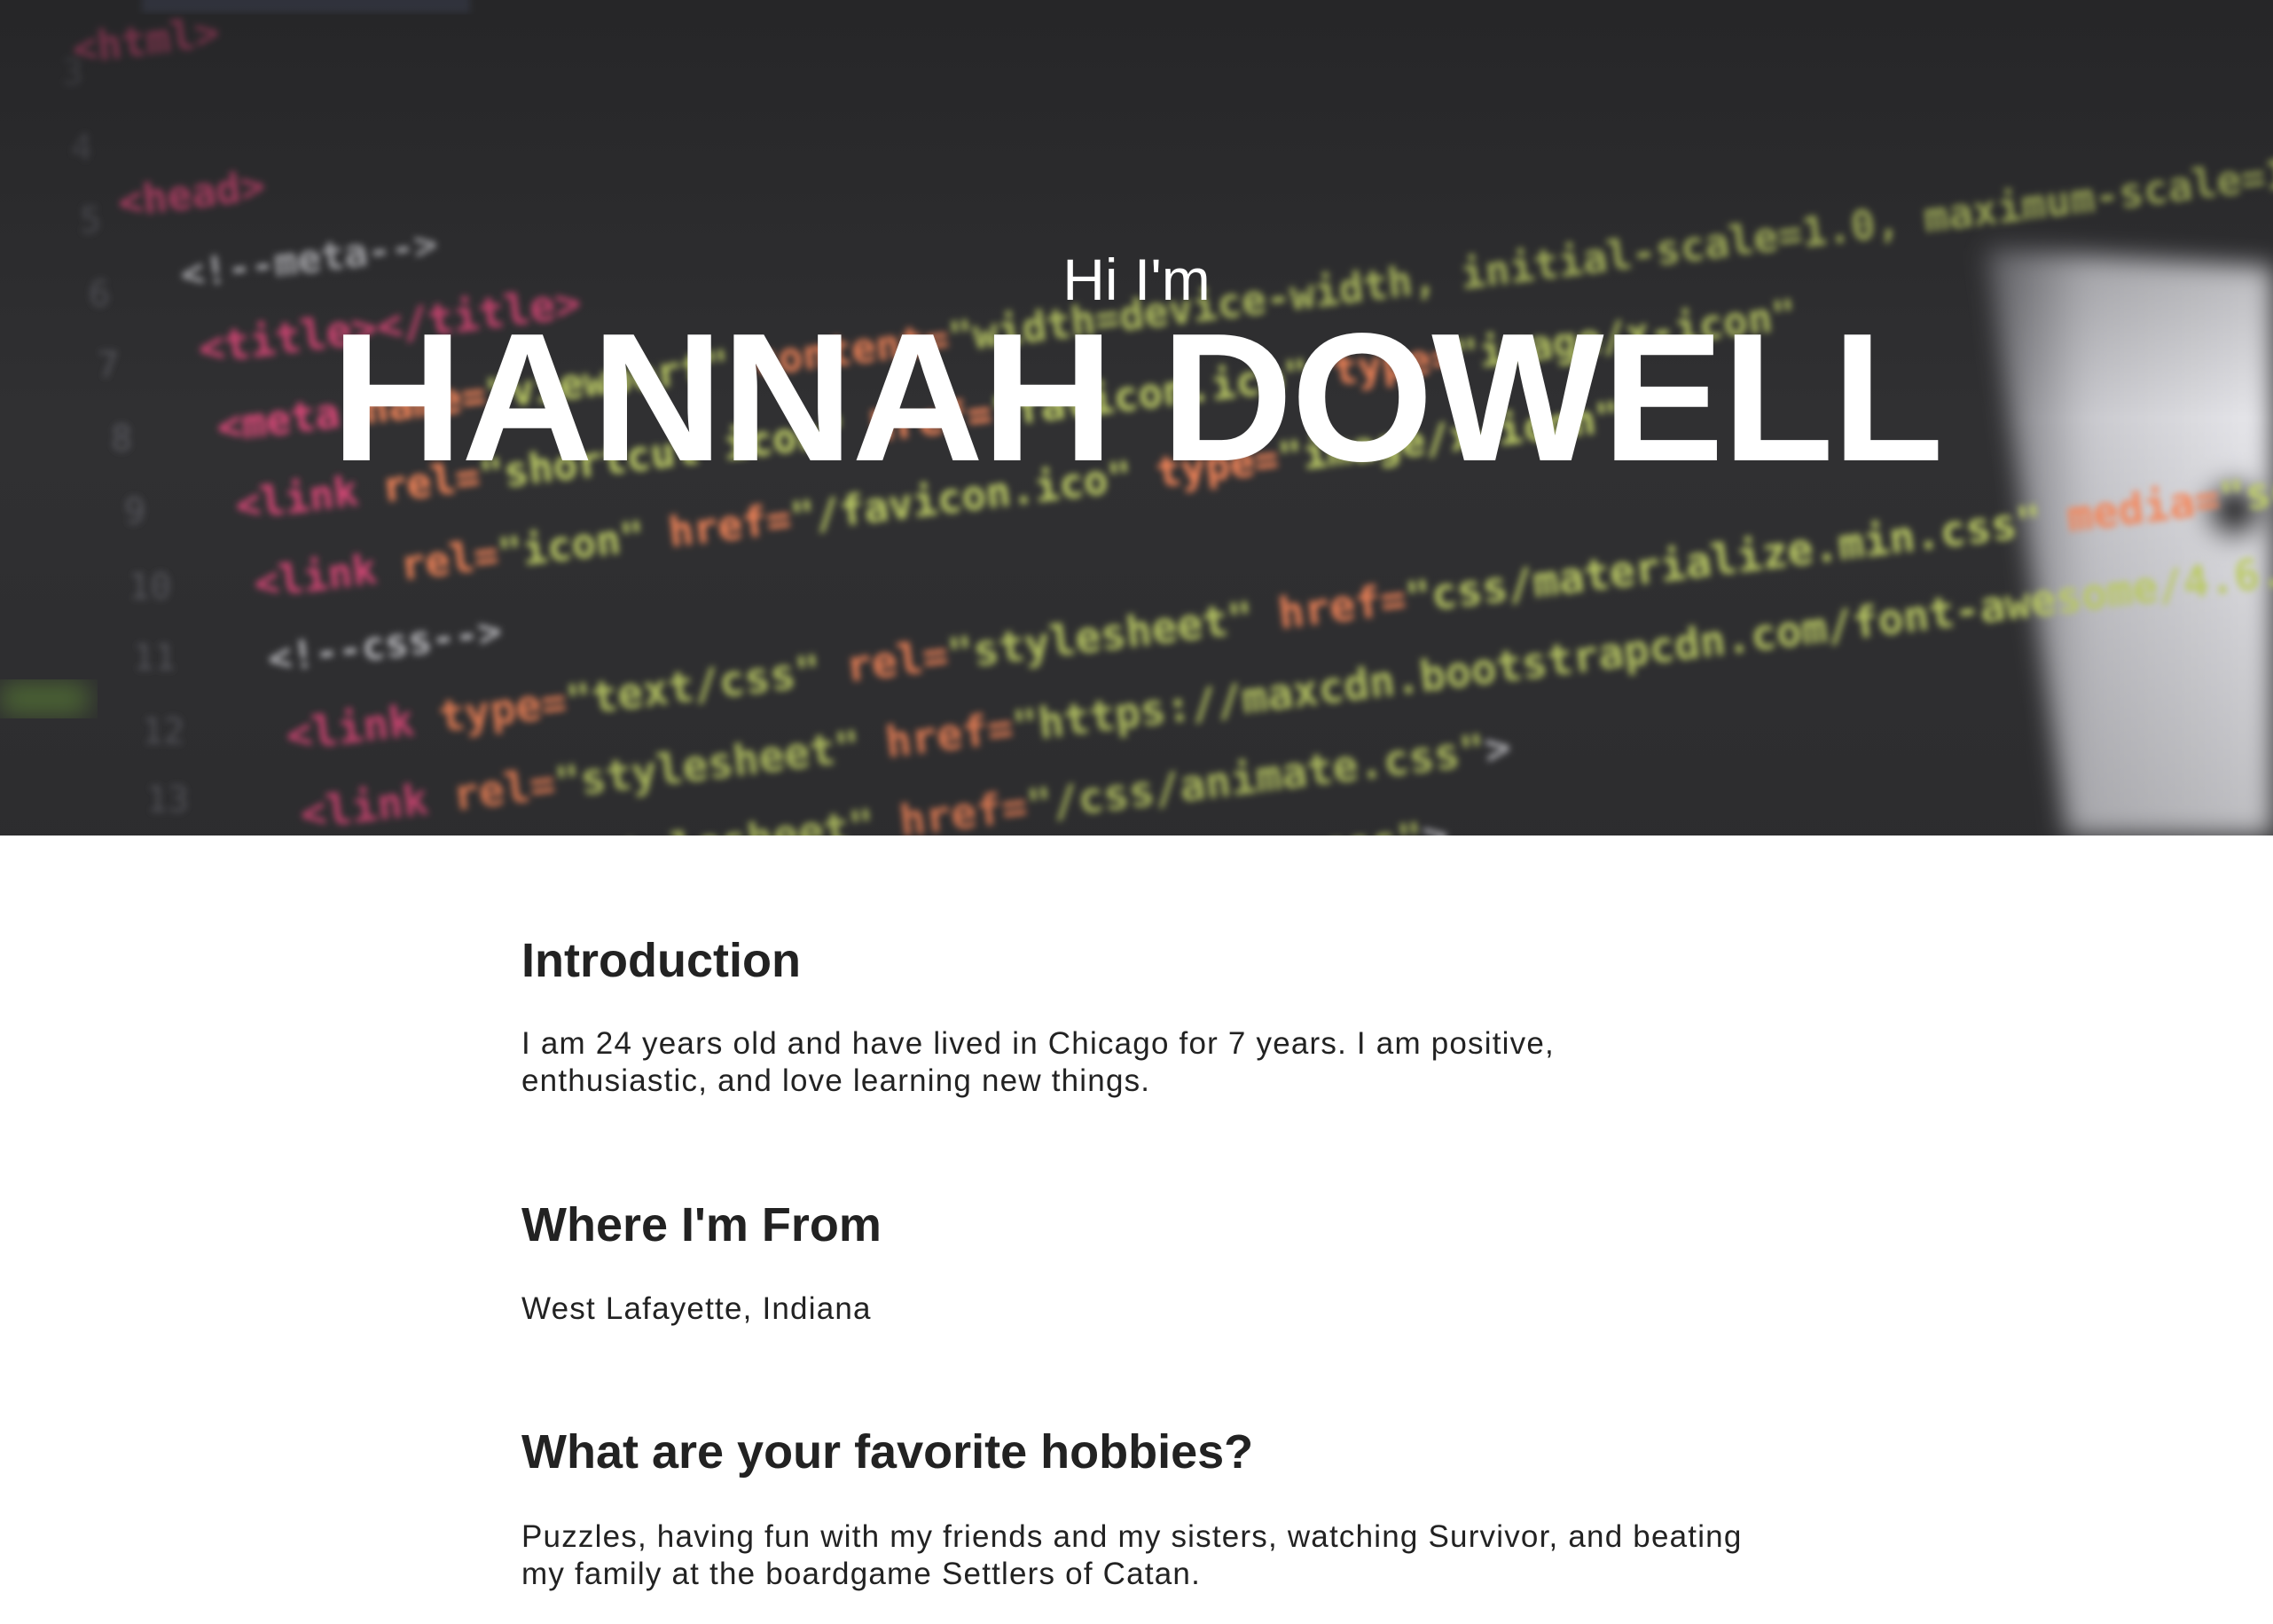  What do you see at coordinates (661, 960) in the screenshot?
I see `introduction-heading: Introduction` at bounding box center [661, 960].